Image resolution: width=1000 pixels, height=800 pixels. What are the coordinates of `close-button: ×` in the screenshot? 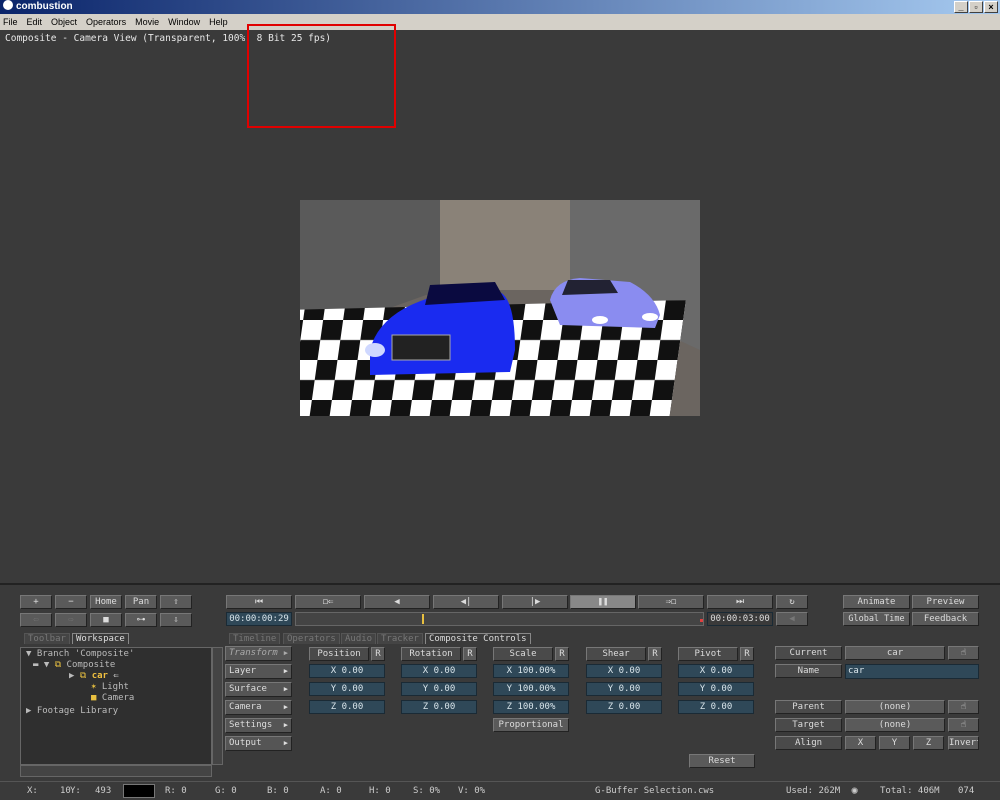 It's located at (991, 7).